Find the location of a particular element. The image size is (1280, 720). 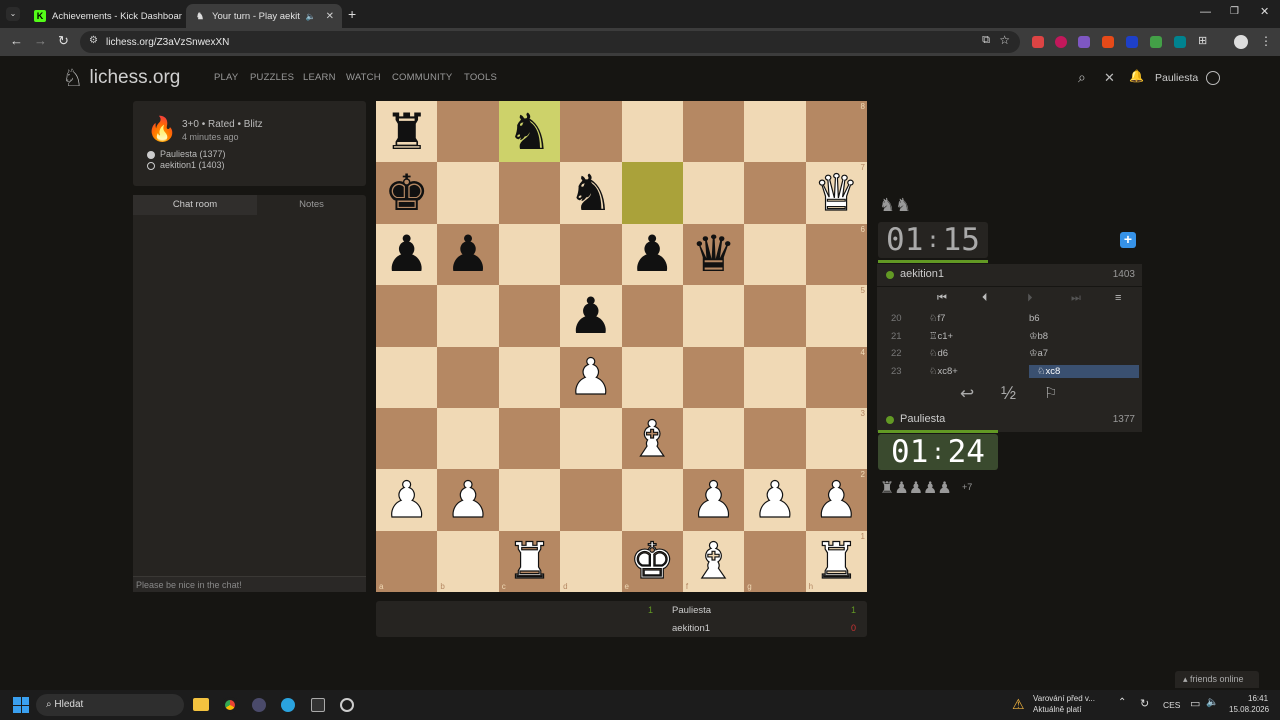

square-g8 is located at coordinates (775, 132).